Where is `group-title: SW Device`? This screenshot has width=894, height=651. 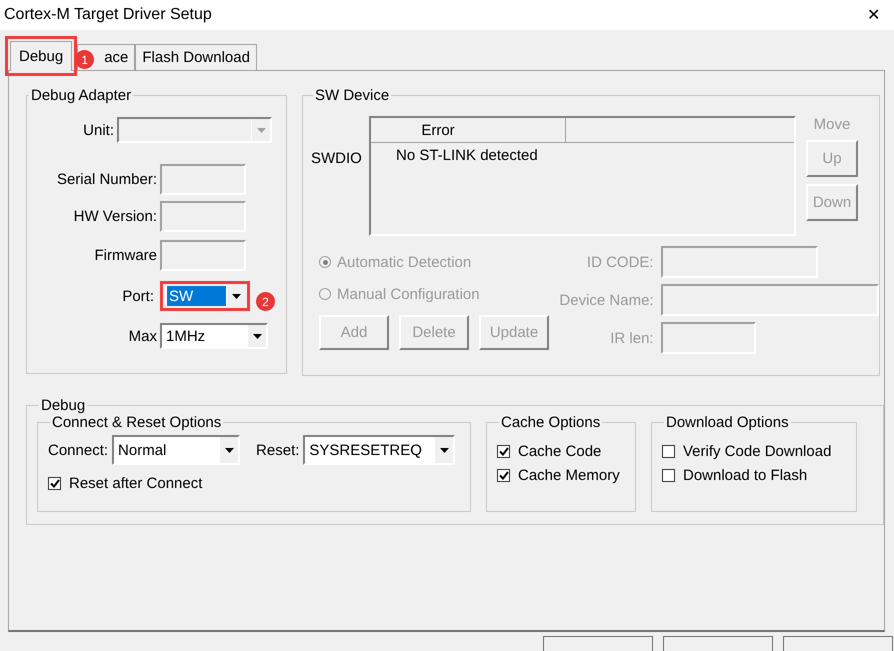 group-title: SW Device is located at coordinates (352, 95).